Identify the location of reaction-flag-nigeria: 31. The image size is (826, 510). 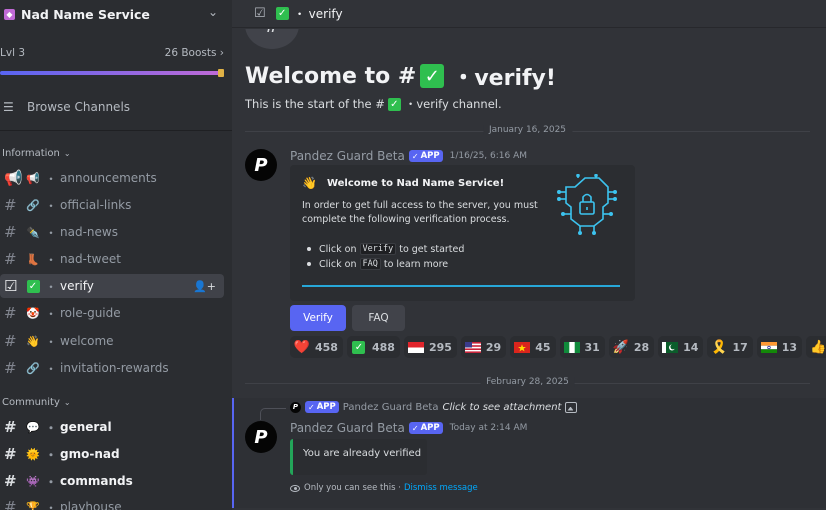
(582, 347).